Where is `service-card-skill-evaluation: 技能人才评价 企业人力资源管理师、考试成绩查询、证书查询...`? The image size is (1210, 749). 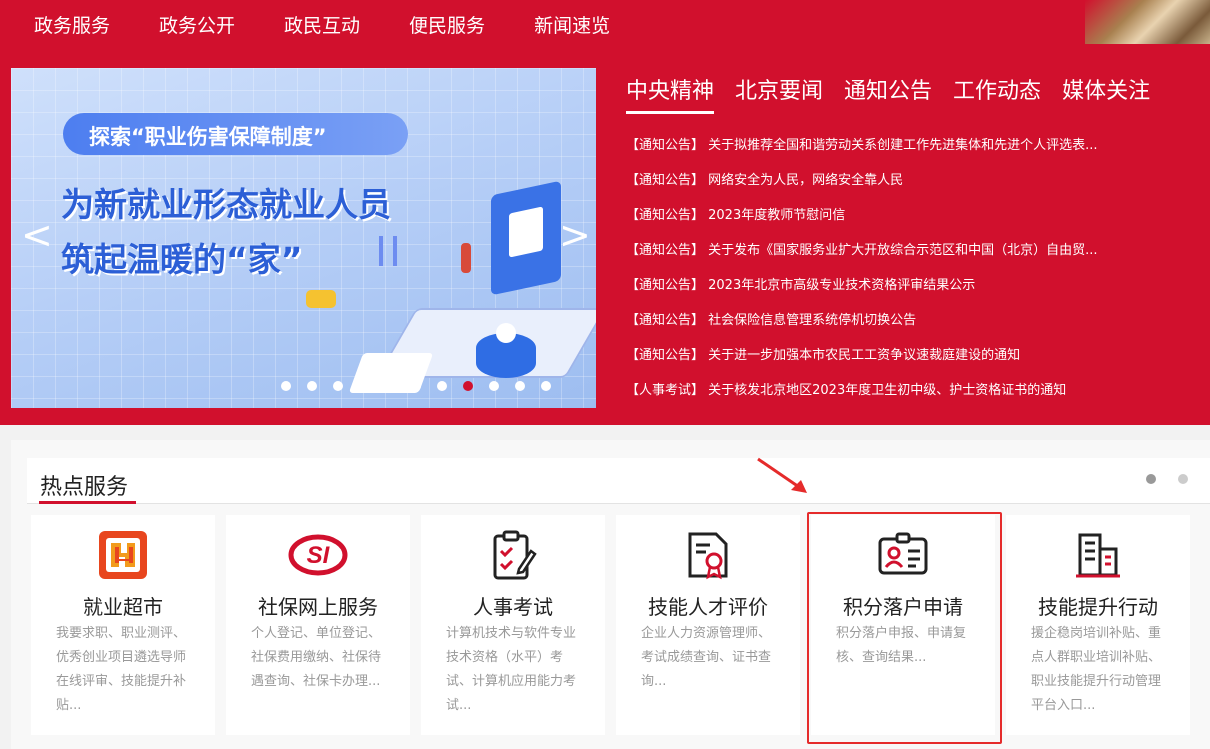 service-card-skill-evaluation: 技能人才评价 企业人力资源管理师、考试成绩查询、证书查询... is located at coordinates (708, 625).